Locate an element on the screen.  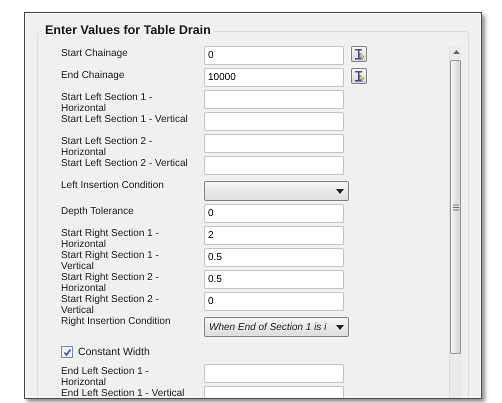
field-label: End Chainage is located at coordinates (93, 75).